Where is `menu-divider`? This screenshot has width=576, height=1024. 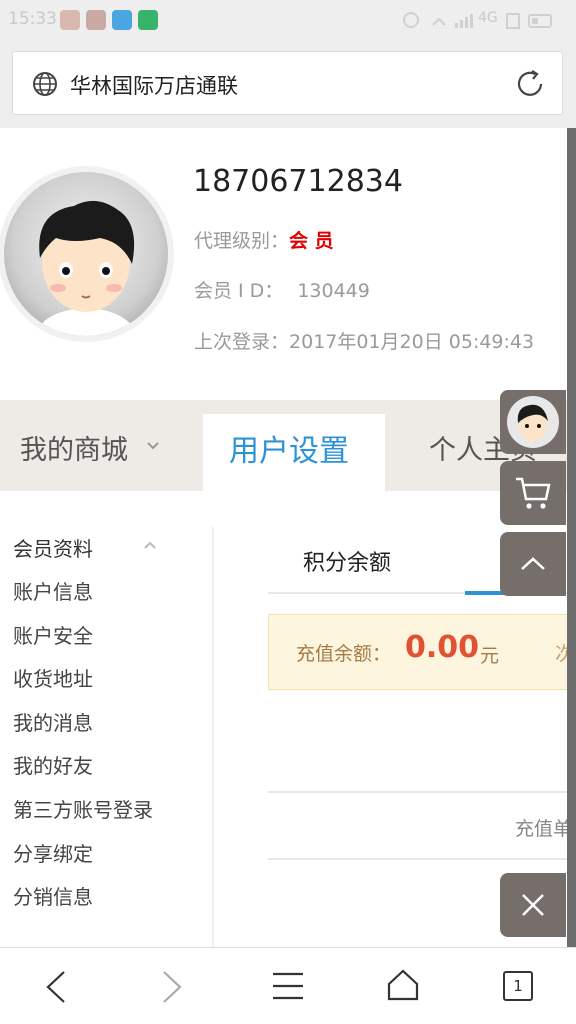 menu-divider is located at coordinates (213, 737).